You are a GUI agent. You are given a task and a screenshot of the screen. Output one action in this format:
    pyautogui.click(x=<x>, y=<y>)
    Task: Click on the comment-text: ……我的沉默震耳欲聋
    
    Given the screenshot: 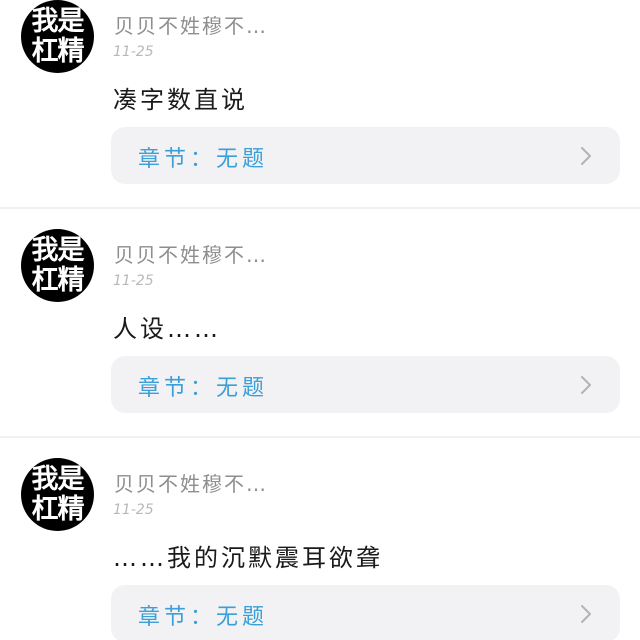 What is the action you would take?
    pyautogui.click(x=248, y=558)
    